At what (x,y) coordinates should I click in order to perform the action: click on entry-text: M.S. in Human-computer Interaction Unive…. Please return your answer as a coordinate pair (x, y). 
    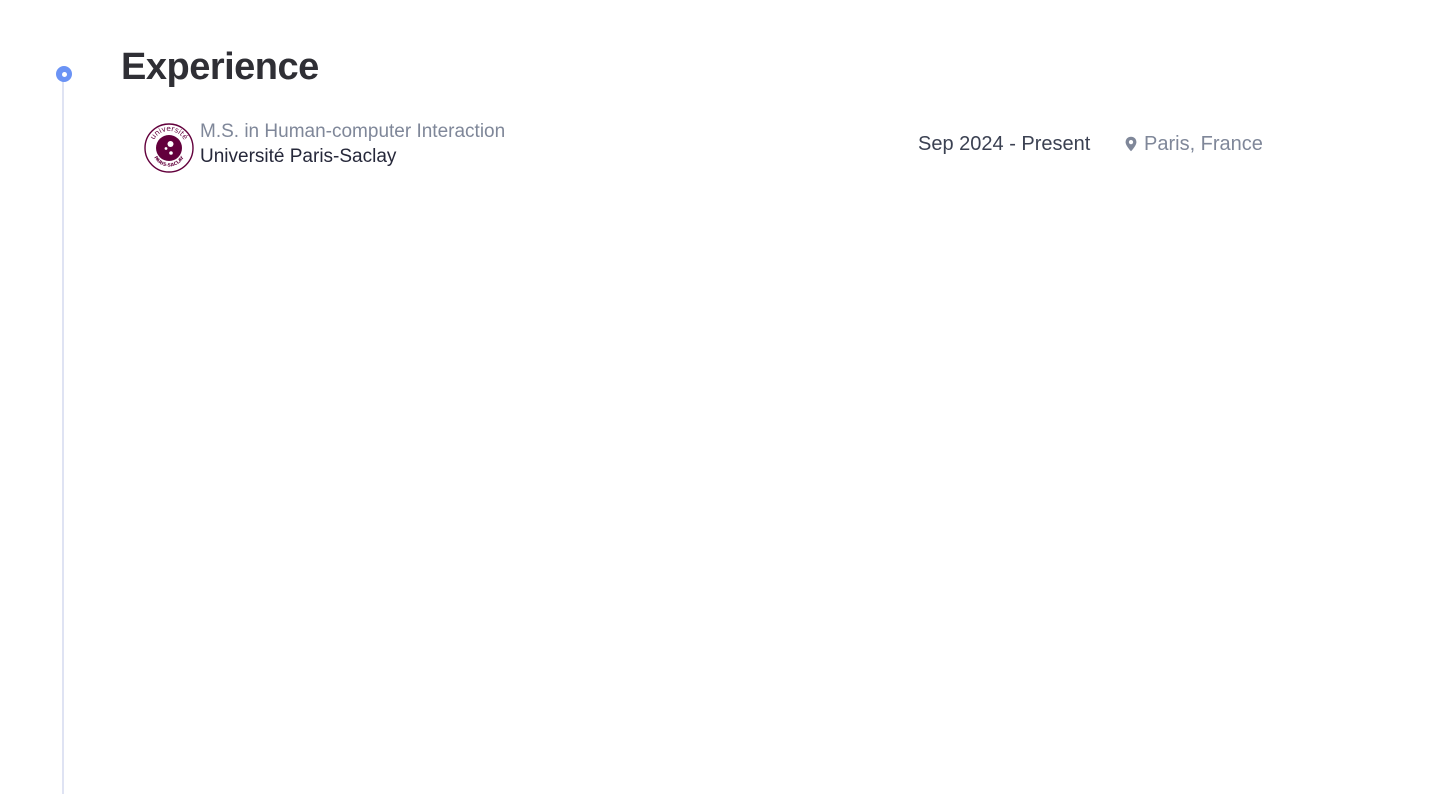
    Looking at the image, I should click on (352, 145).